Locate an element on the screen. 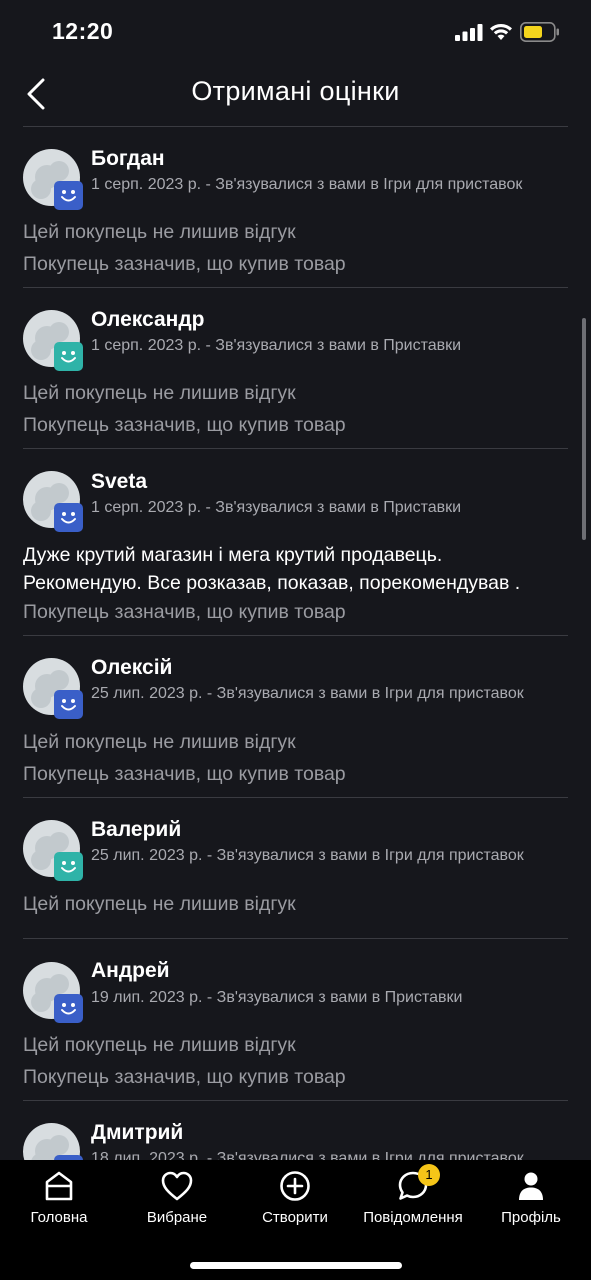 Image resolution: width=591 pixels, height=1280 pixels. reviewer-name: Олександр is located at coordinates (148, 320).